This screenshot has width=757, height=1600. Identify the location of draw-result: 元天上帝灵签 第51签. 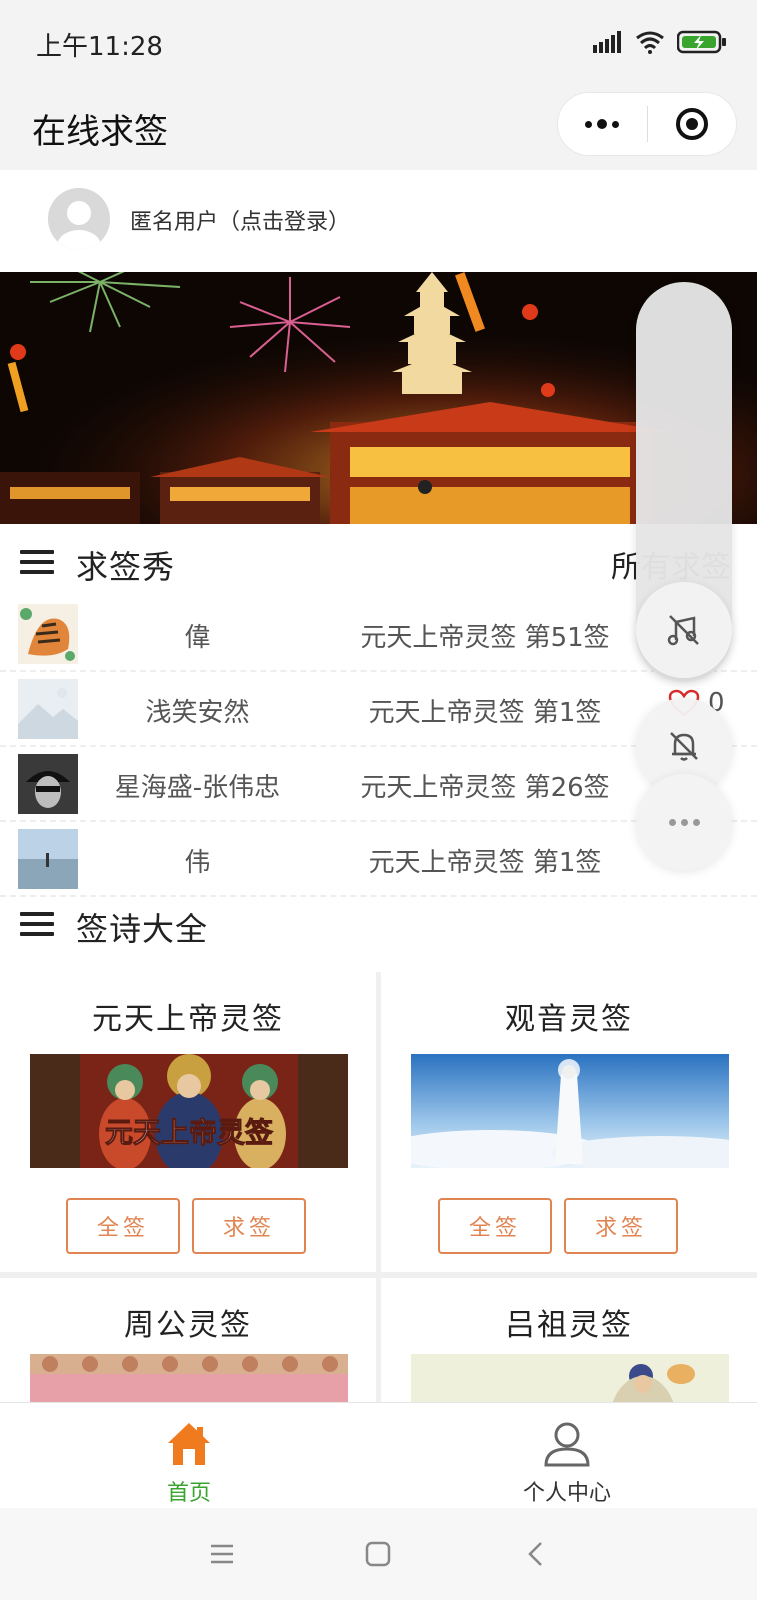
(485, 638).